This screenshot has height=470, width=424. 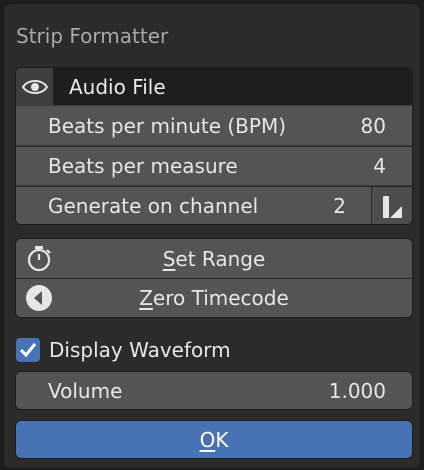 What do you see at coordinates (167, 125) in the screenshot?
I see `bpm-label: Beats per minute (BPM)` at bounding box center [167, 125].